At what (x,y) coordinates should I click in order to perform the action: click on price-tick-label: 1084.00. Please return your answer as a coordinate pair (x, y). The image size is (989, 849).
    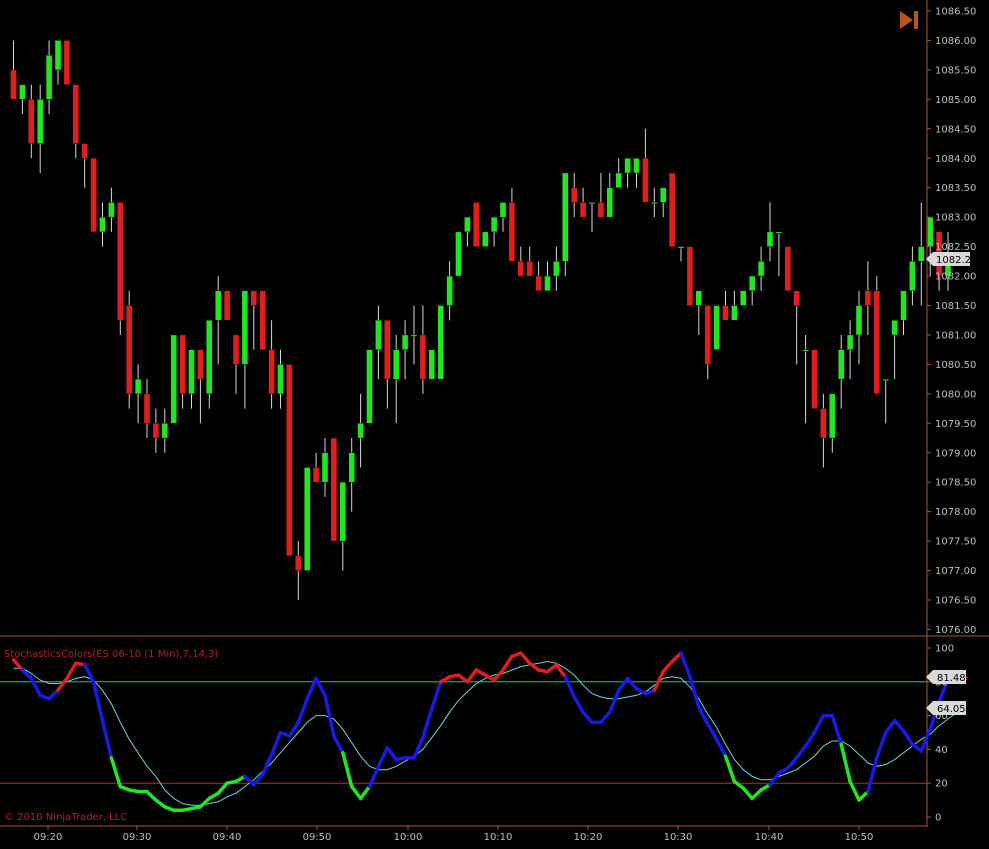
    Looking at the image, I should click on (955, 159).